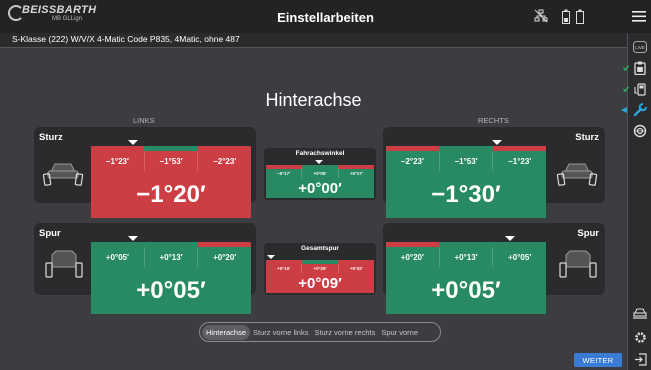 Image resolution: width=651 pixels, height=370 pixels. I want to click on spur-left-value-box: +0°05′ +0°13′ +0°20′ +0°05′, so click(171, 275).